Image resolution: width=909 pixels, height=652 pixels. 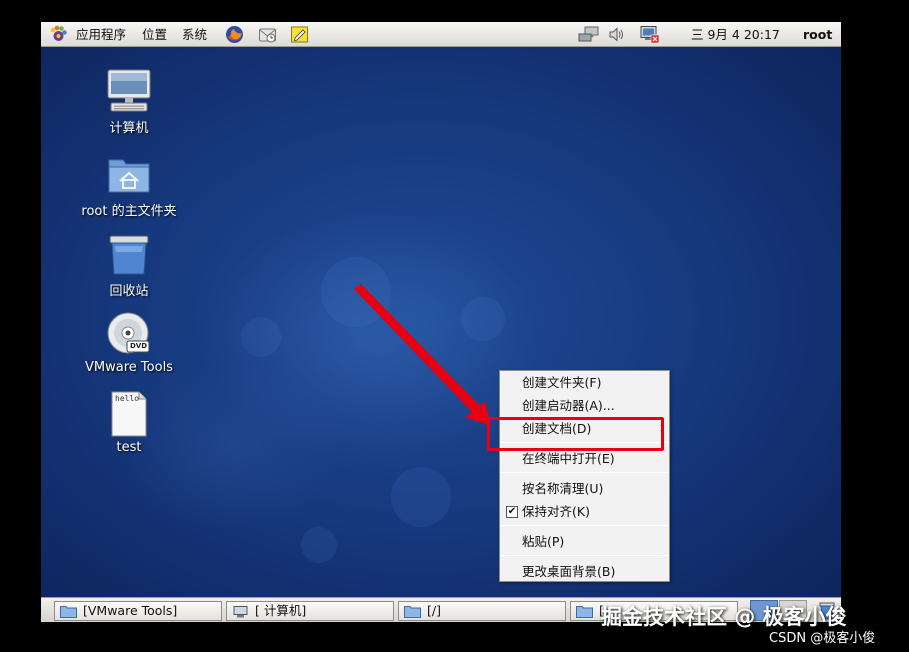 What do you see at coordinates (281, 610) in the screenshot?
I see `taskbar-item-label: [ 计算机]` at bounding box center [281, 610].